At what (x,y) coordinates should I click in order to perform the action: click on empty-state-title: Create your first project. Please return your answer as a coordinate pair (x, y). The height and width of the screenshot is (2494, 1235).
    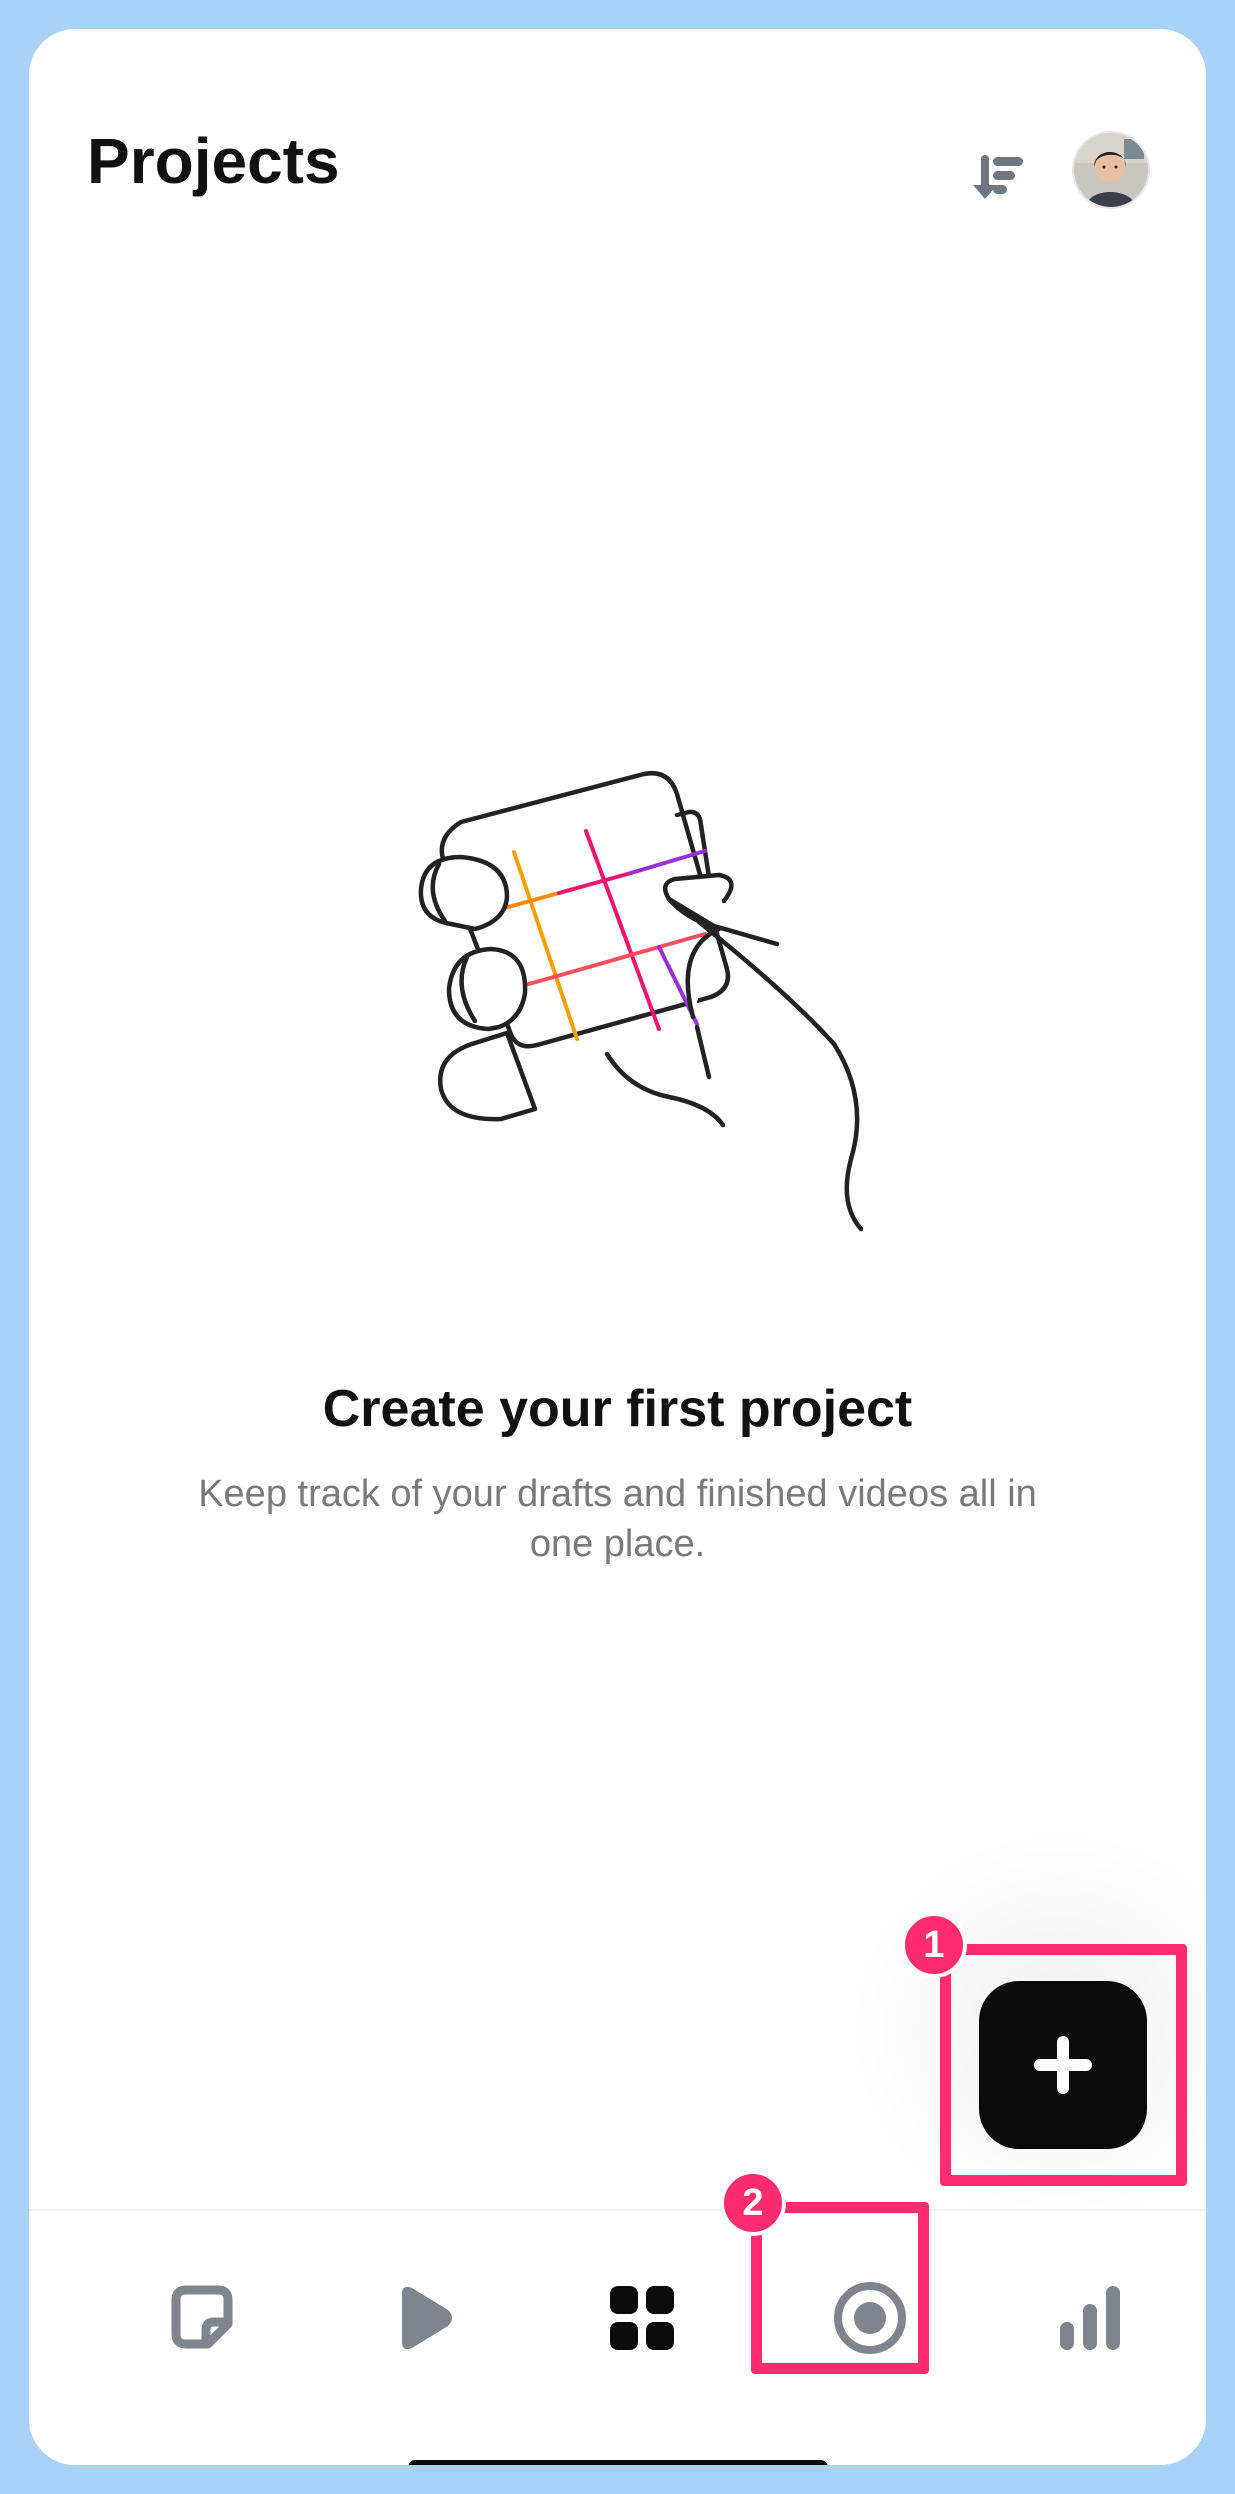
    Looking at the image, I should click on (617, 1409).